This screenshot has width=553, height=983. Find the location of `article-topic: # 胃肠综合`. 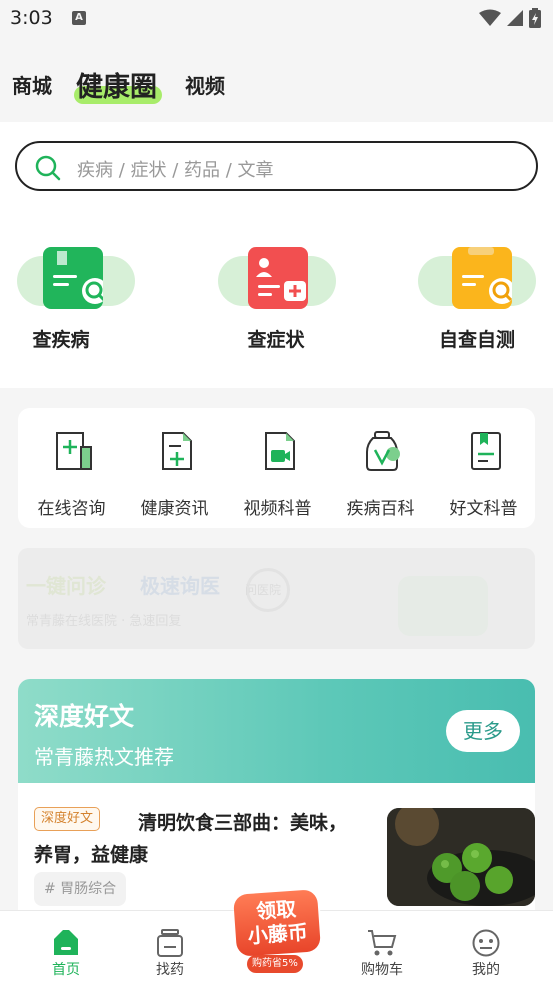

article-topic: # 胃肠综合 is located at coordinates (80, 889).